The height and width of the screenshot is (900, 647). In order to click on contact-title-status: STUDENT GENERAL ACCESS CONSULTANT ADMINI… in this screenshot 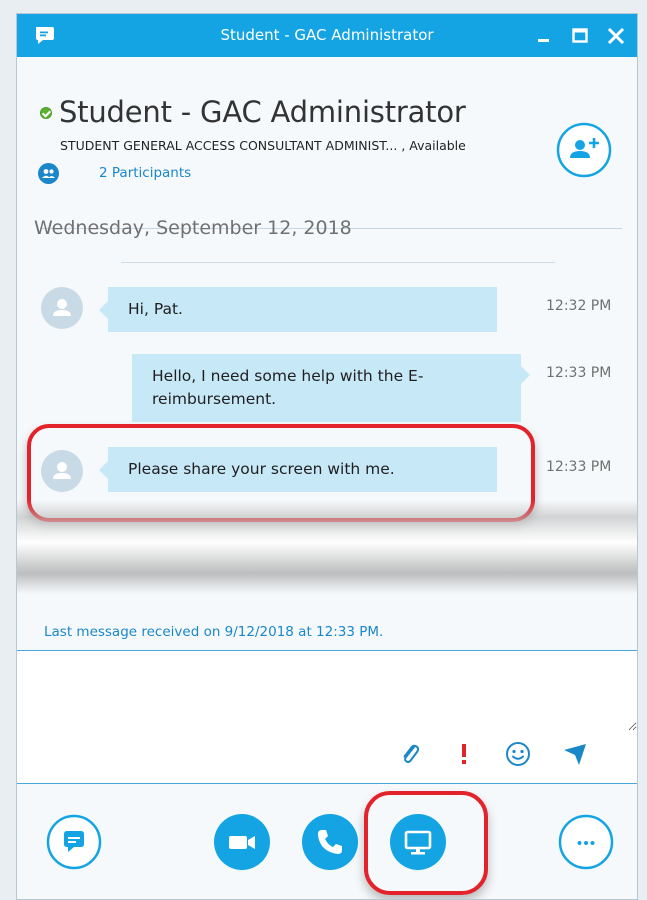, I will do `click(263, 145)`.